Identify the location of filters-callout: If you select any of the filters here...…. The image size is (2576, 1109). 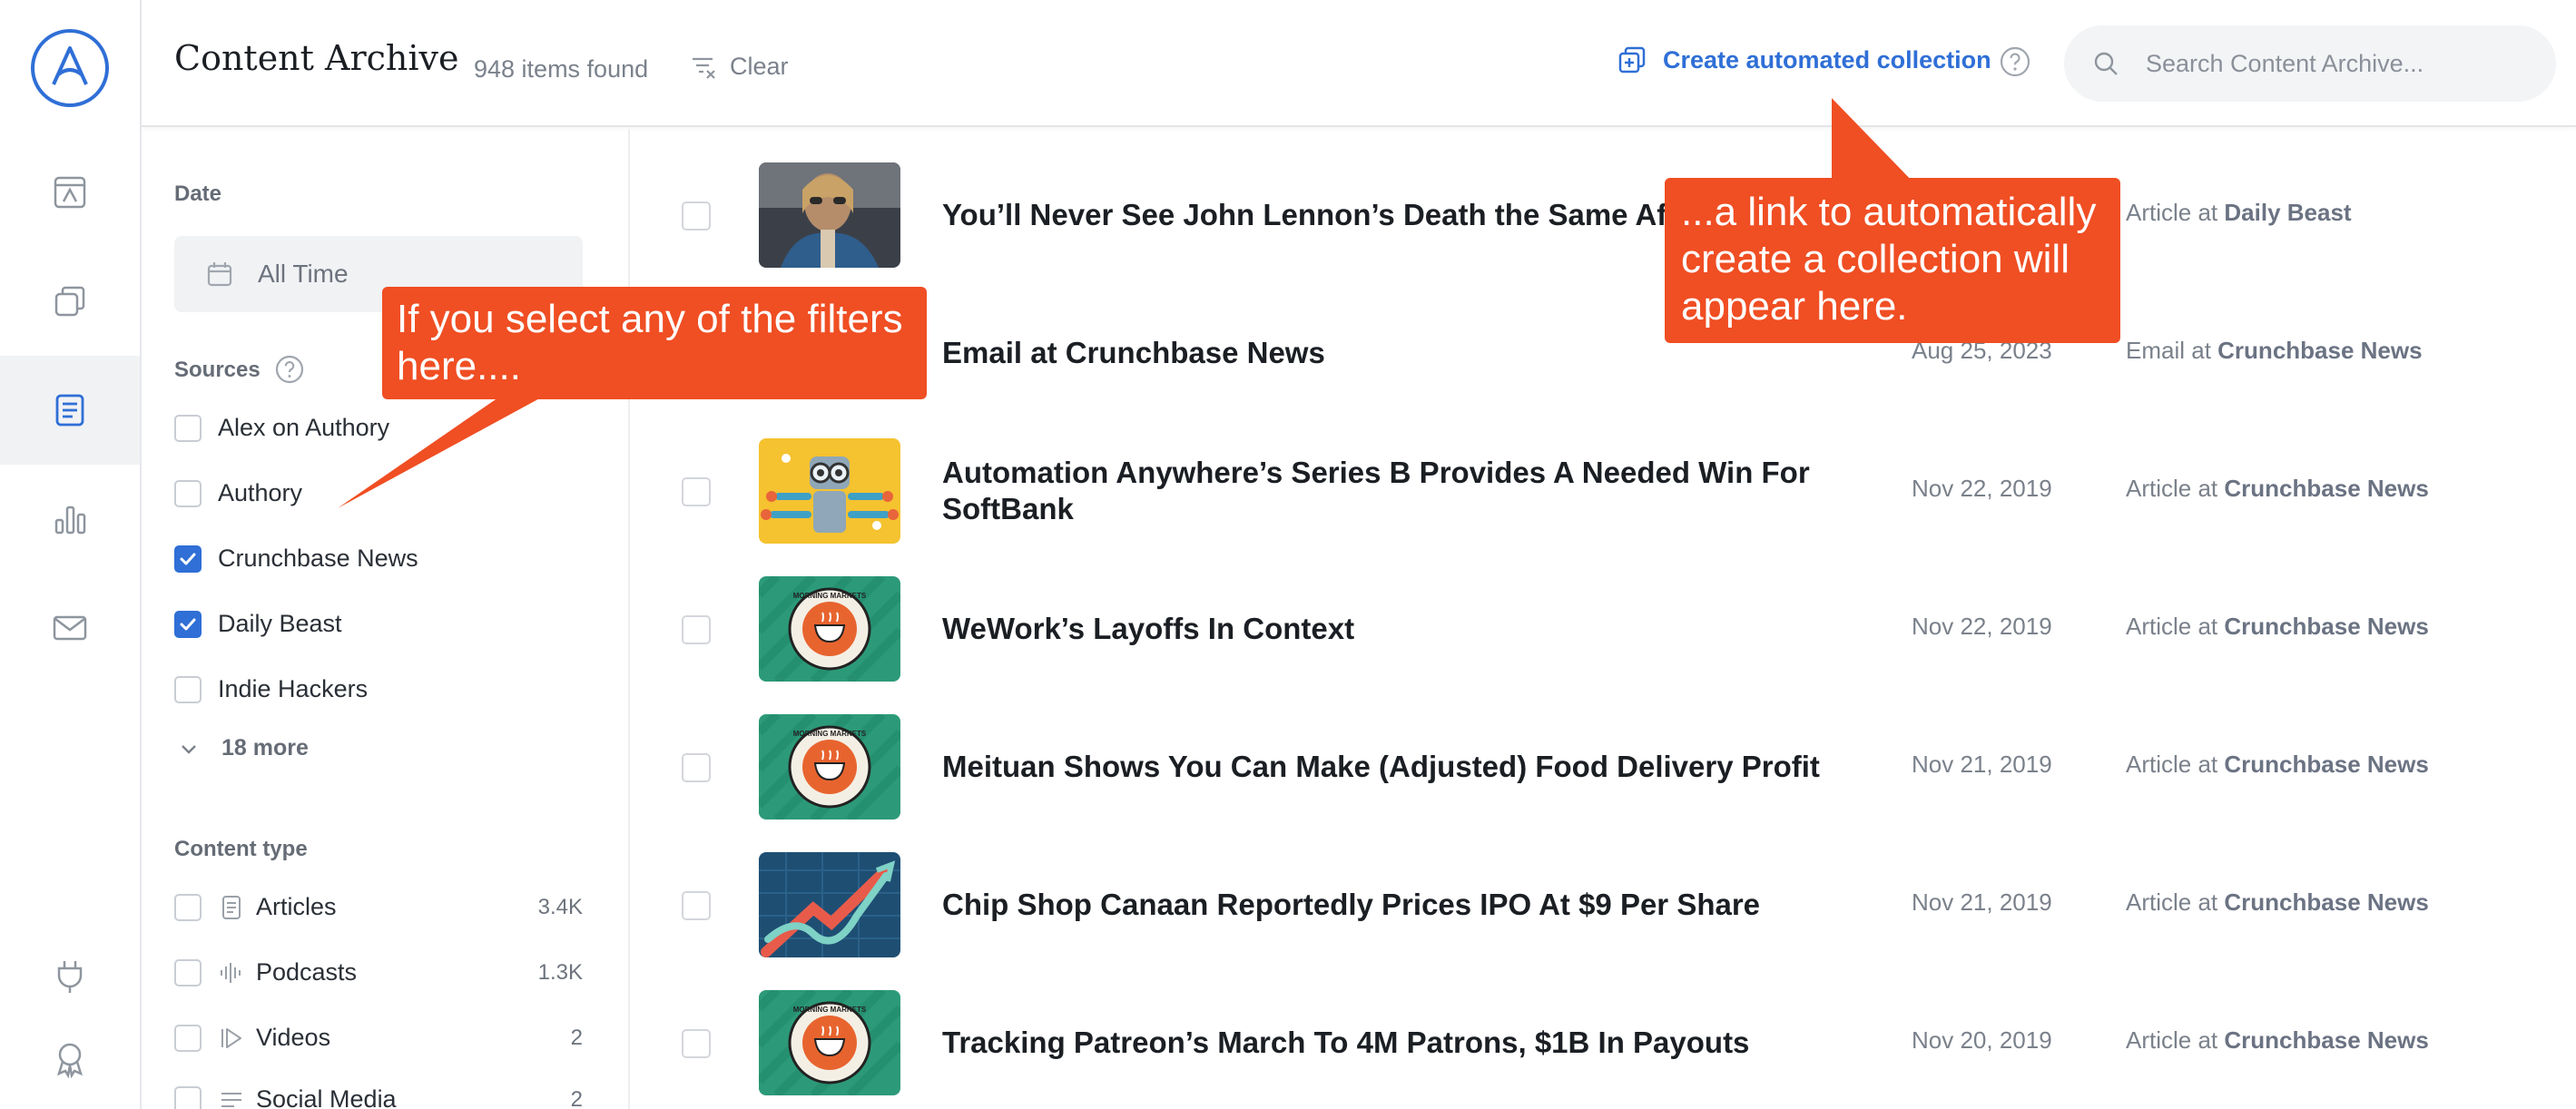
(654, 343).